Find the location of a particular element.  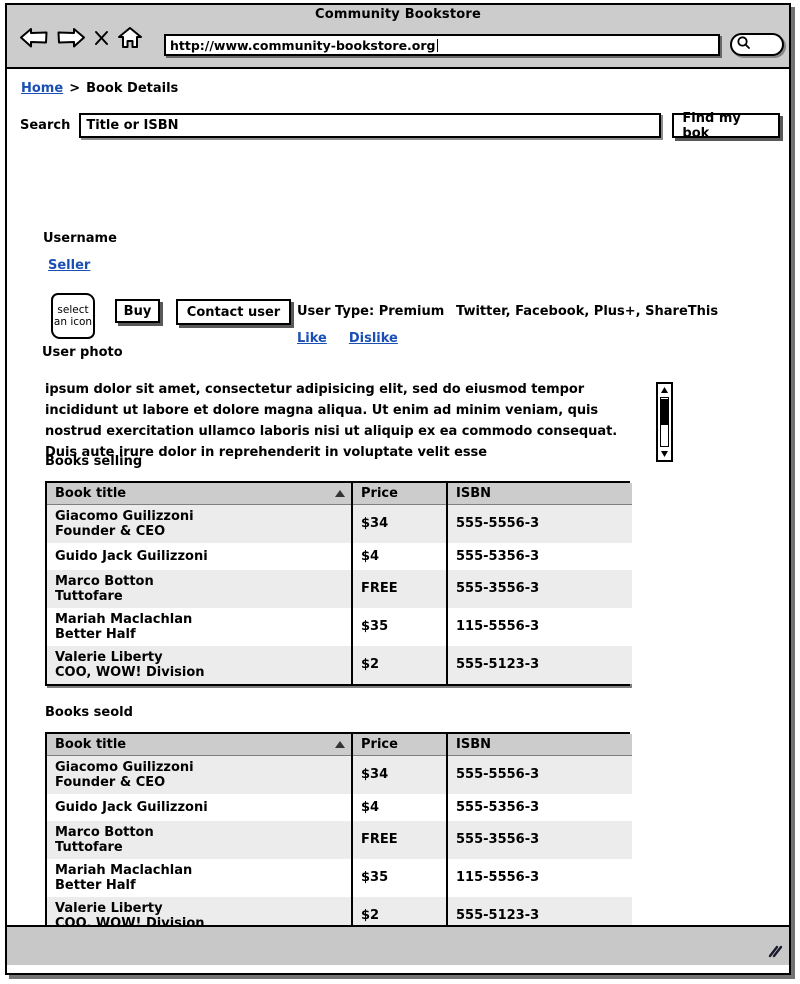

book-subtitle-text: Better Half is located at coordinates (95, 634).